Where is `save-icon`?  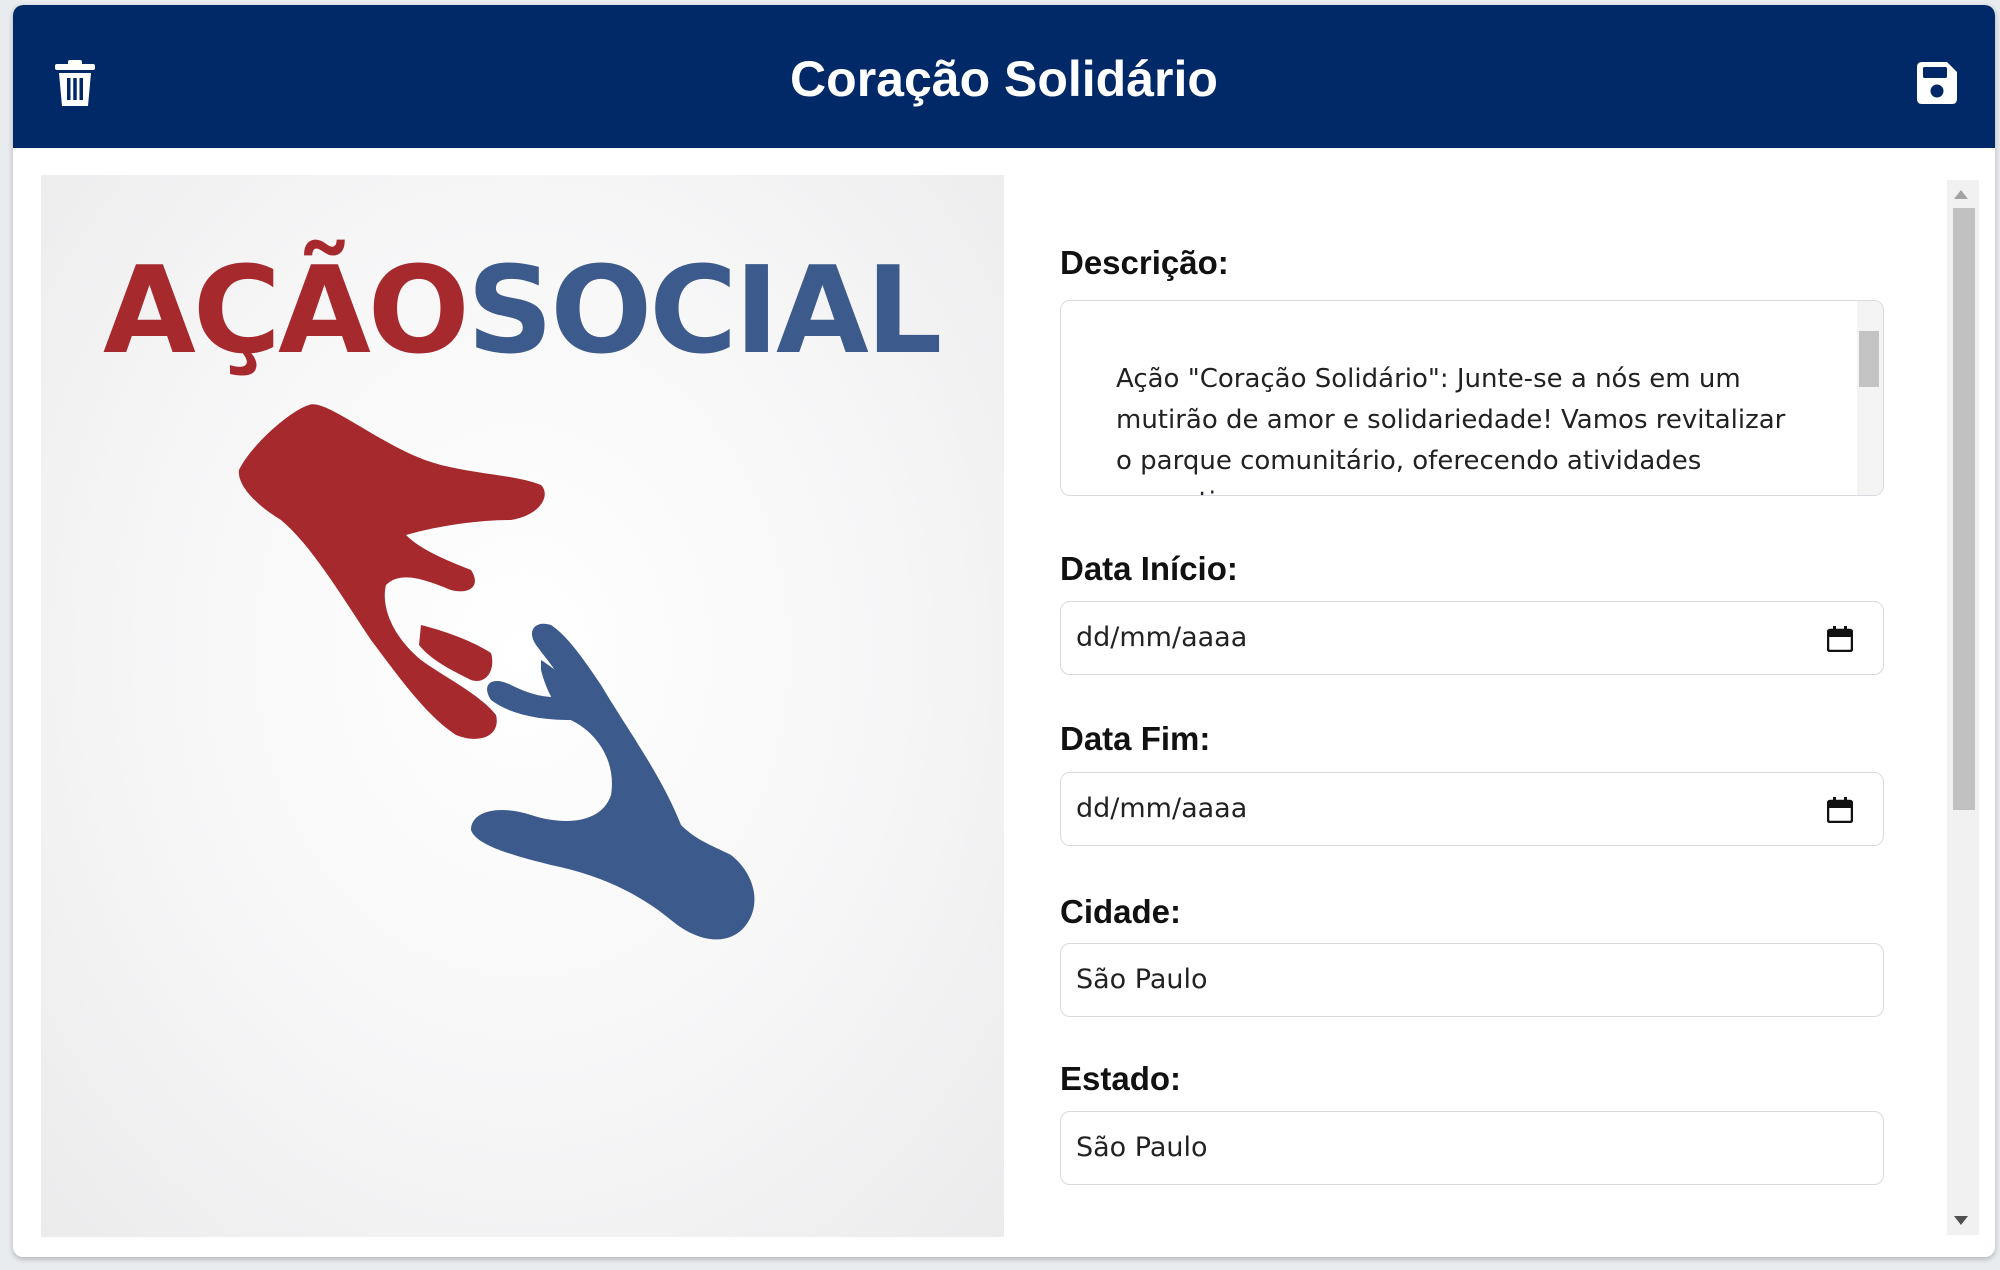 save-icon is located at coordinates (1937, 83).